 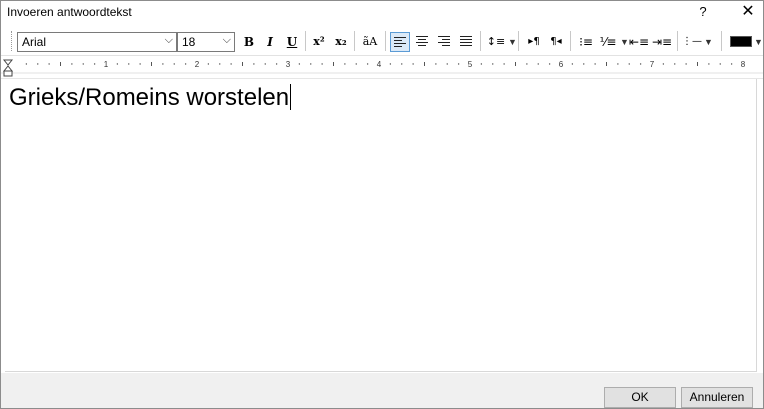 What do you see at coordinates (708, 42) in the screenshot?
I see `list-style-dropdown-arrow: ▼` at bounding box center [708, 42].